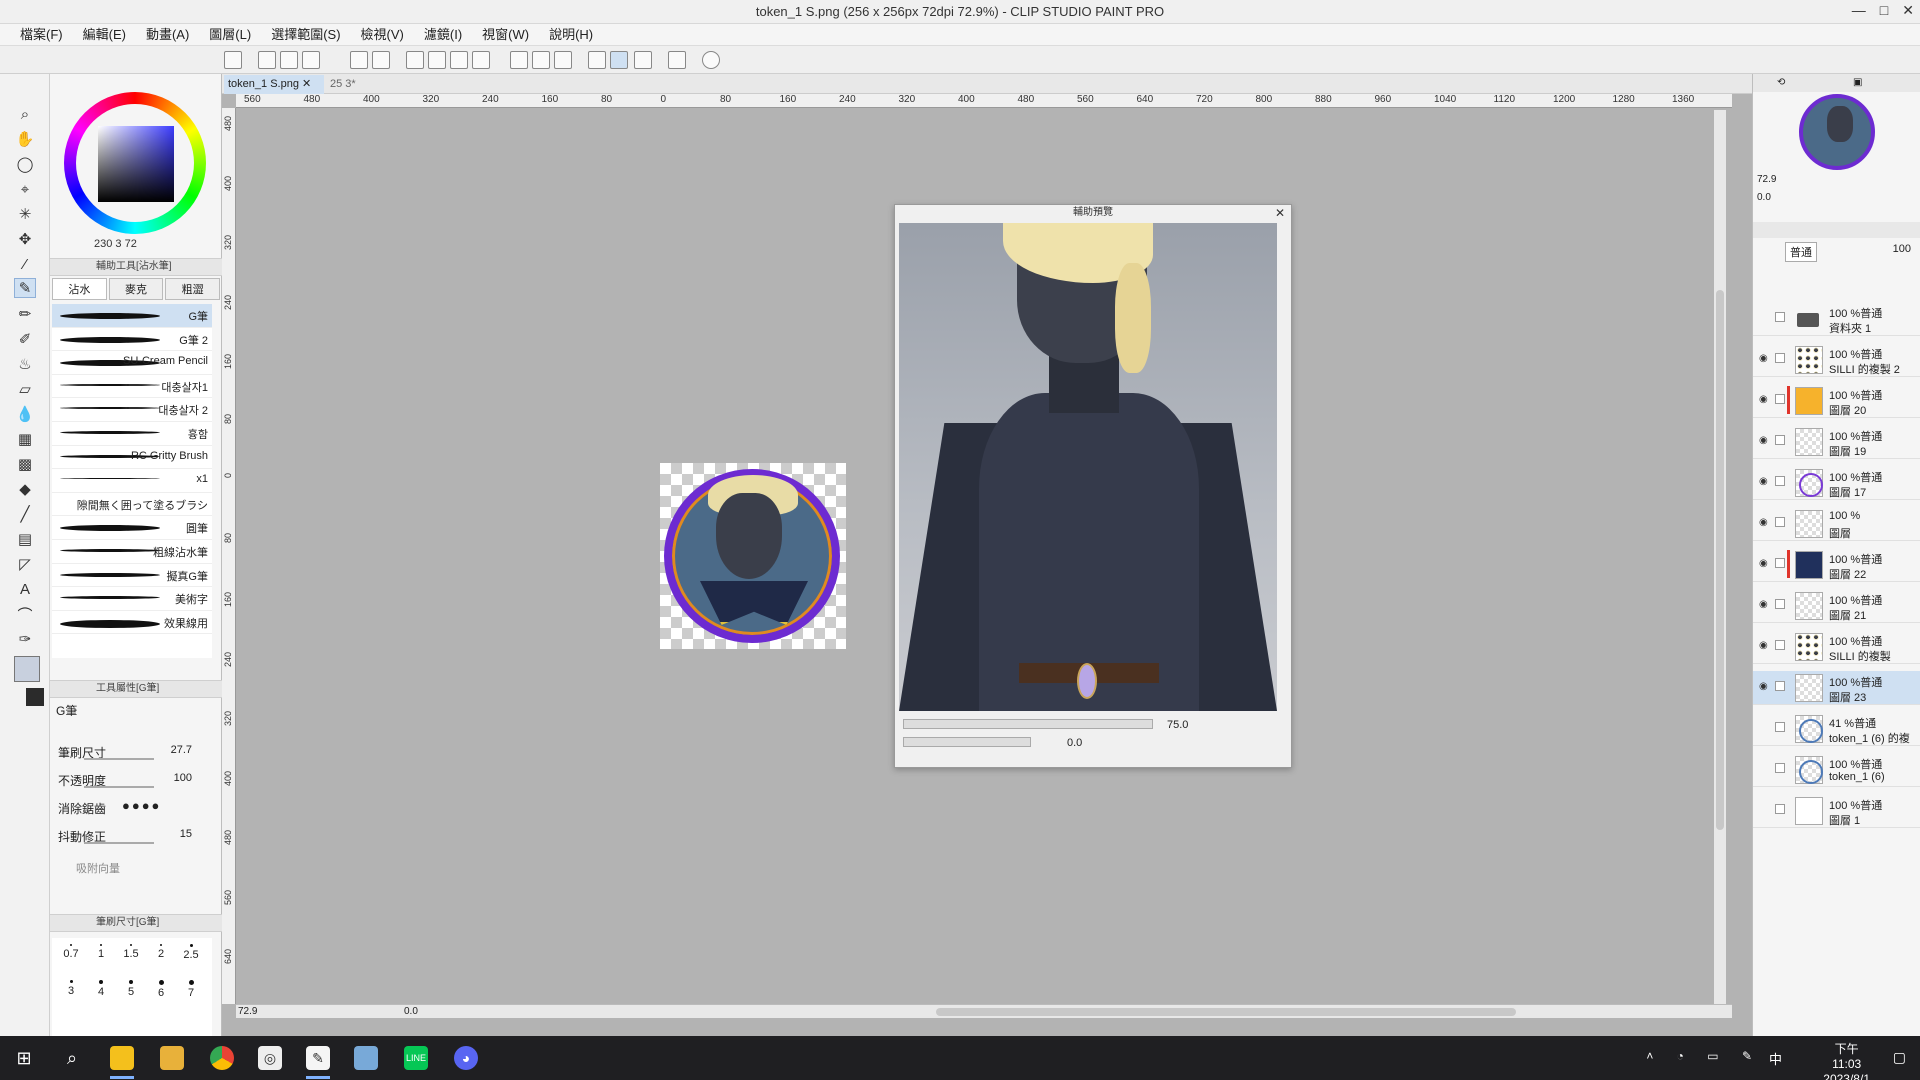 This screenshot has height=1080, width=1920. I want to click on layer-row: ◉ 100 %普通 SILLI 的複製 2, so click(1836, 360).